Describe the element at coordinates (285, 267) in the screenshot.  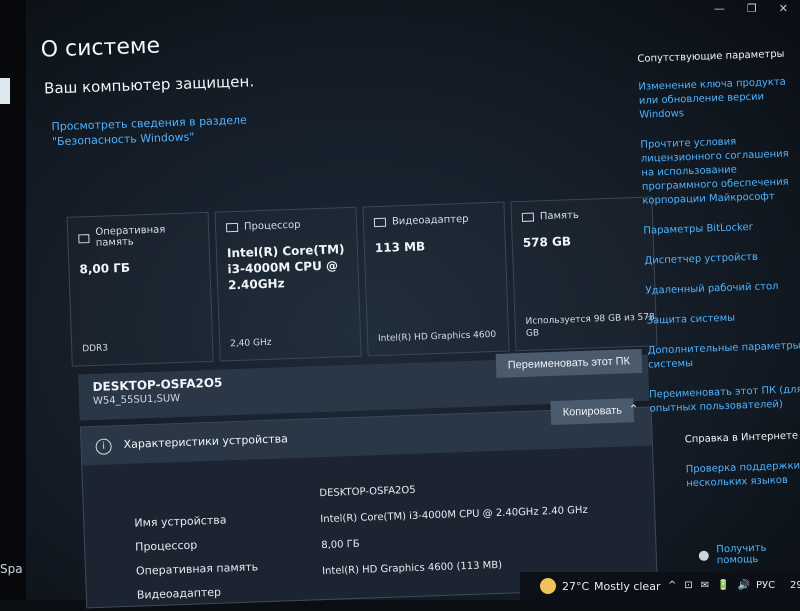
I see `card-value: Intel(R) Core(TM) i3-4000M CPU @ 2.40GHz` at that location.